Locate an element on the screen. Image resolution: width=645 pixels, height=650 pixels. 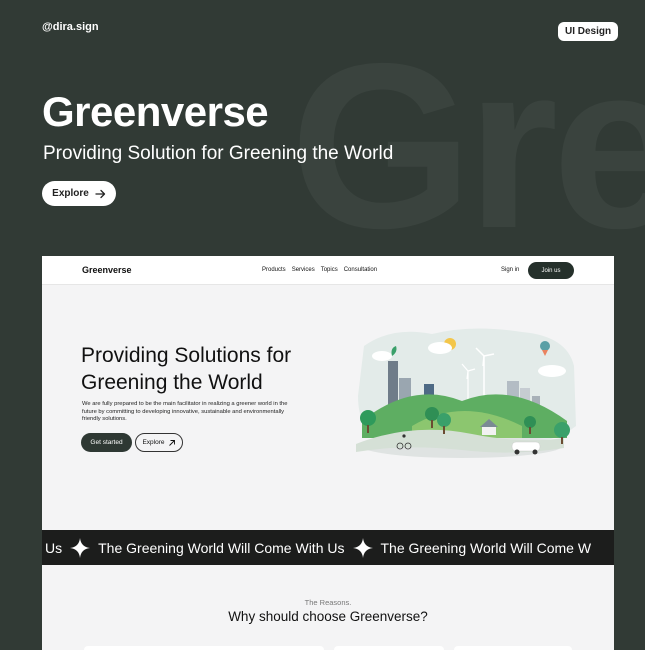
explore-button: Explore is located at coordinates (79, 193).